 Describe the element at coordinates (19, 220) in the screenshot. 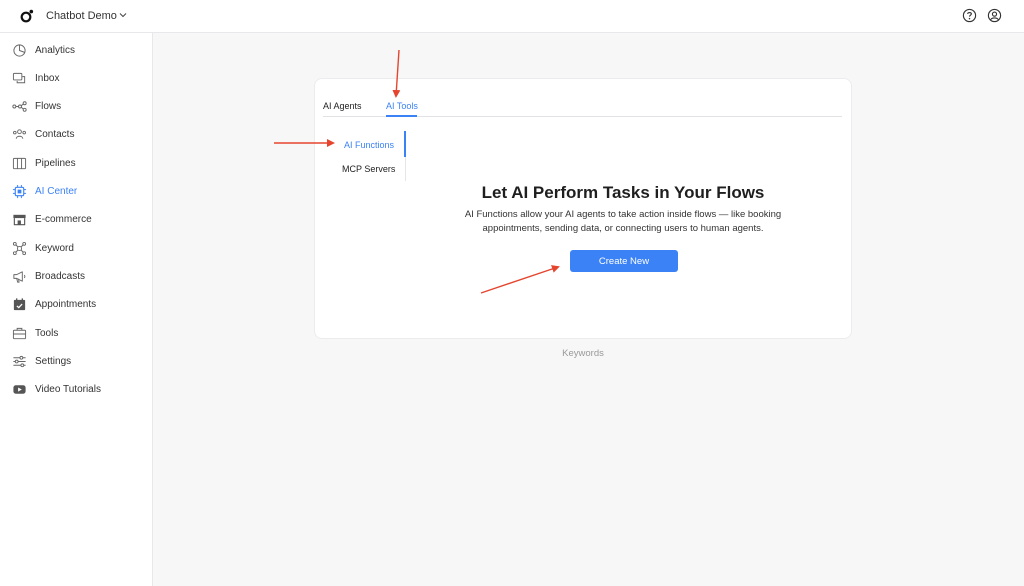

I see `store-icon` at that location.